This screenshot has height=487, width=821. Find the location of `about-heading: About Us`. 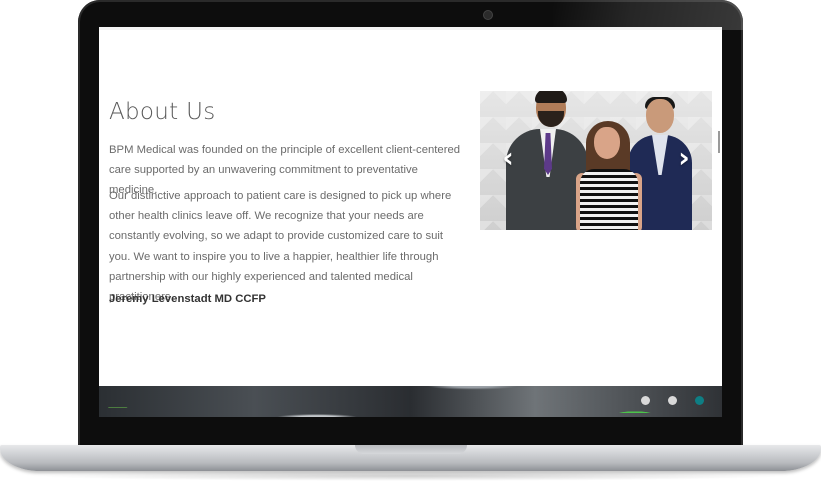

about-heading: About Us is located at coordinates (162, 112).